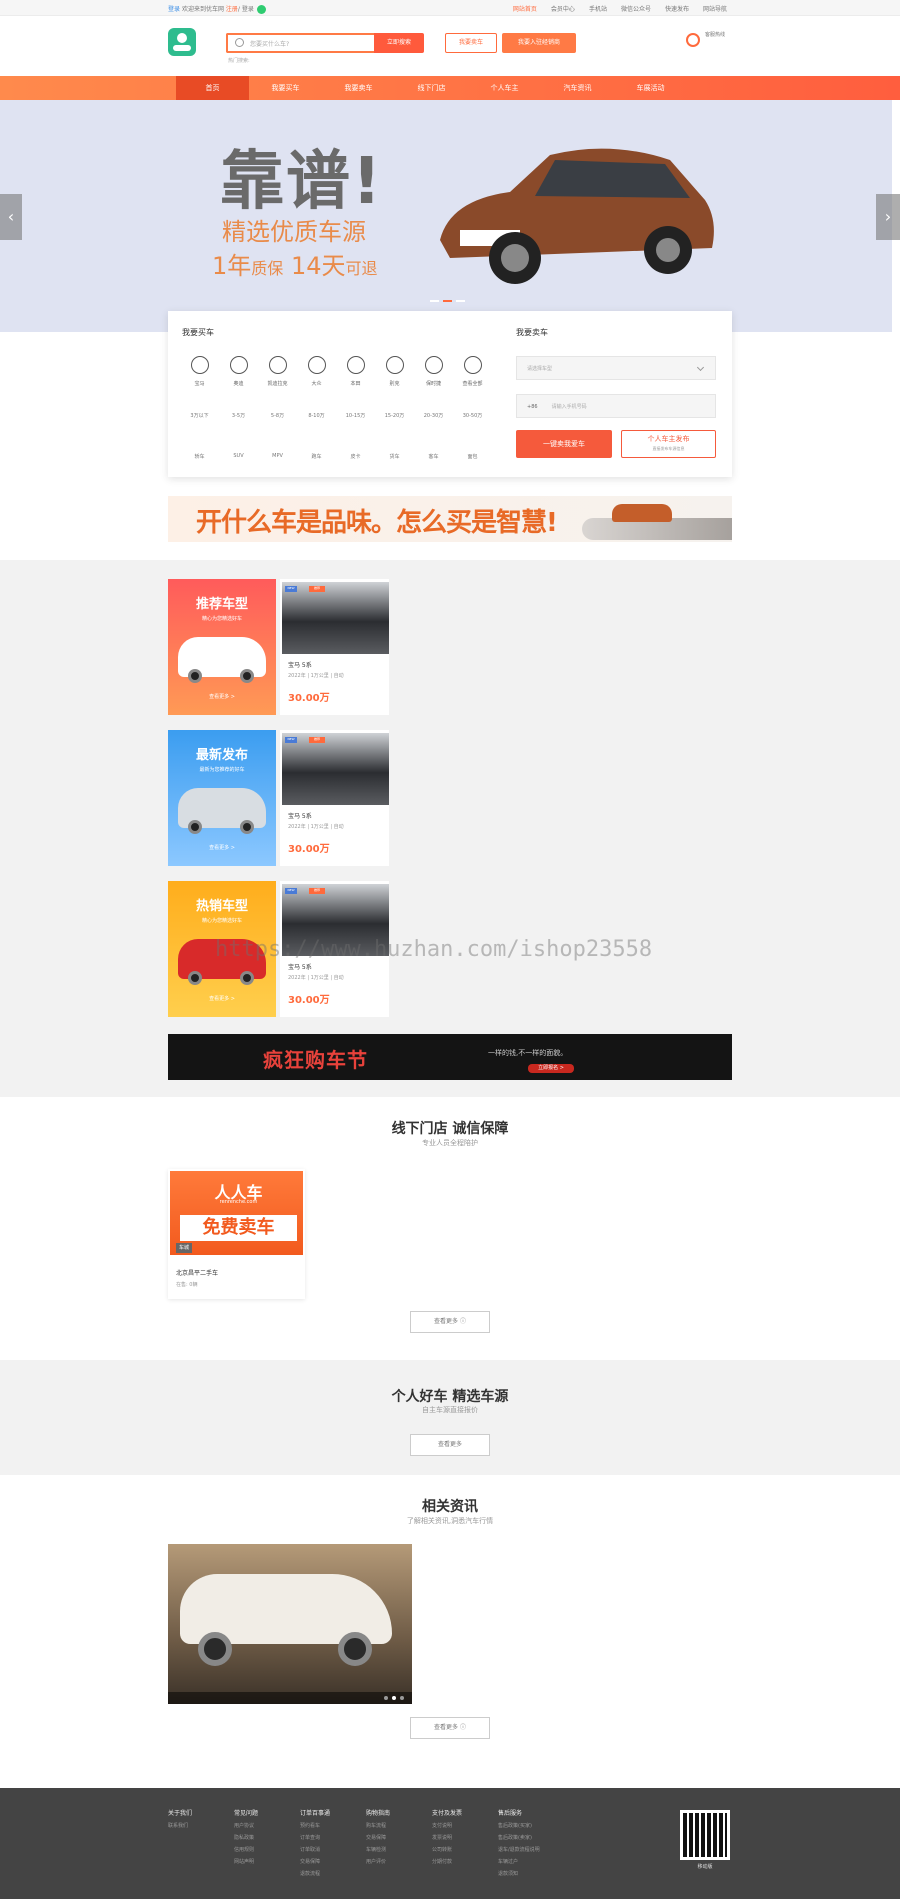 The width and height of the screenshot is (900, 1899). What do you see at coordinates (539, 43) in the screenshot?
I see `dealer-join-button: 我要入驻经销商` at bounding box center [539, 43].